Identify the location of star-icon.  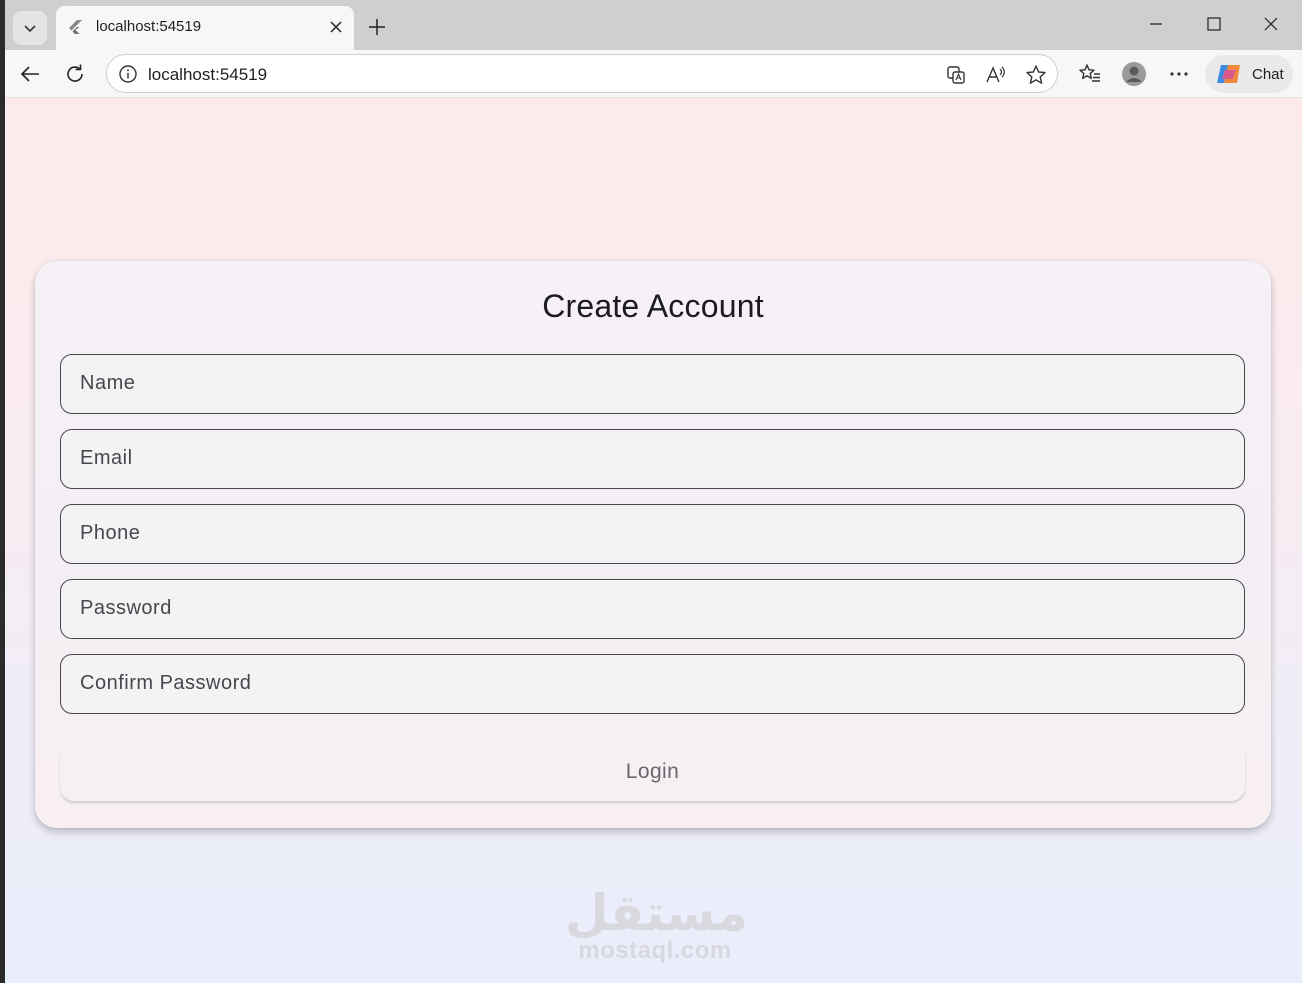
(1036, 74).